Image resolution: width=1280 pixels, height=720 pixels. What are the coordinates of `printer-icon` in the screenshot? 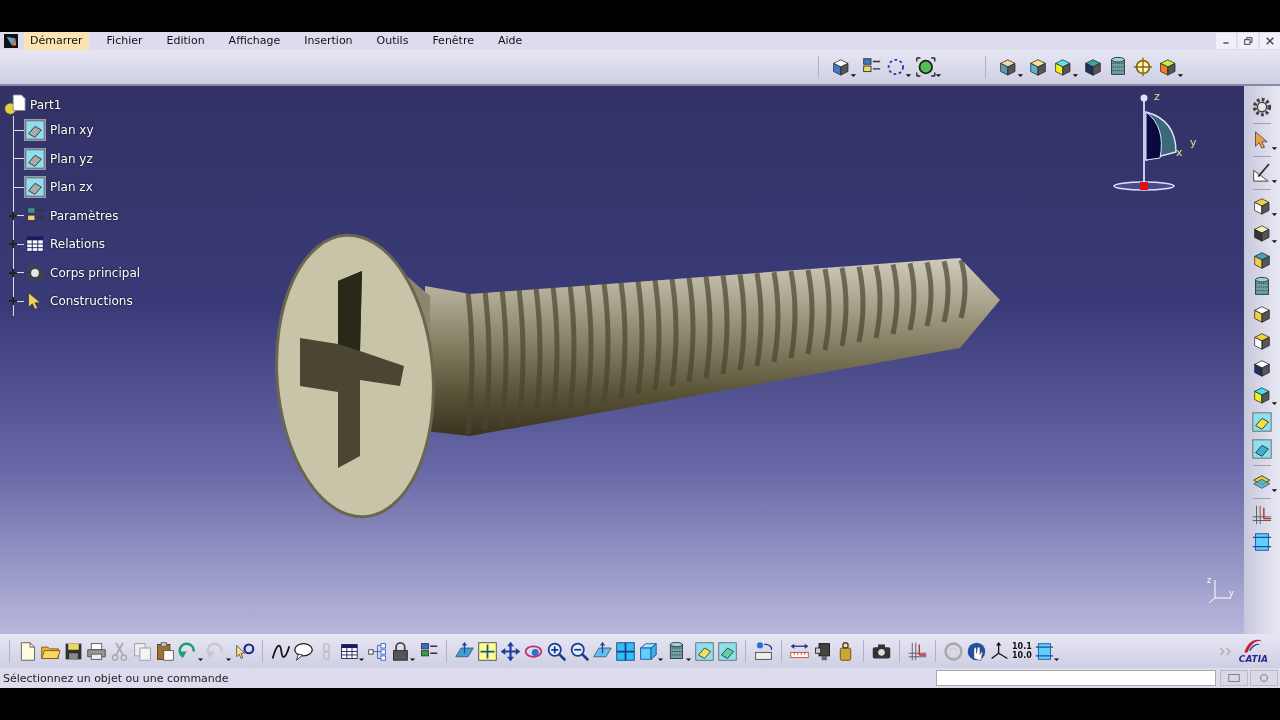 It's located at (96, 651).